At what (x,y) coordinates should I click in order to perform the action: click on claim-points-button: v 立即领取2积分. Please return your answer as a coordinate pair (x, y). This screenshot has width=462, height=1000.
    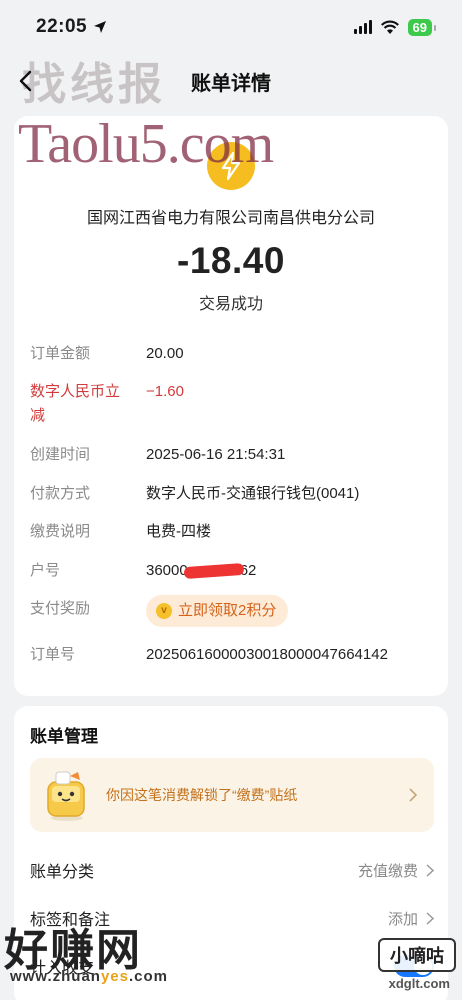
    Looking at the image, I should click on (217, 611).